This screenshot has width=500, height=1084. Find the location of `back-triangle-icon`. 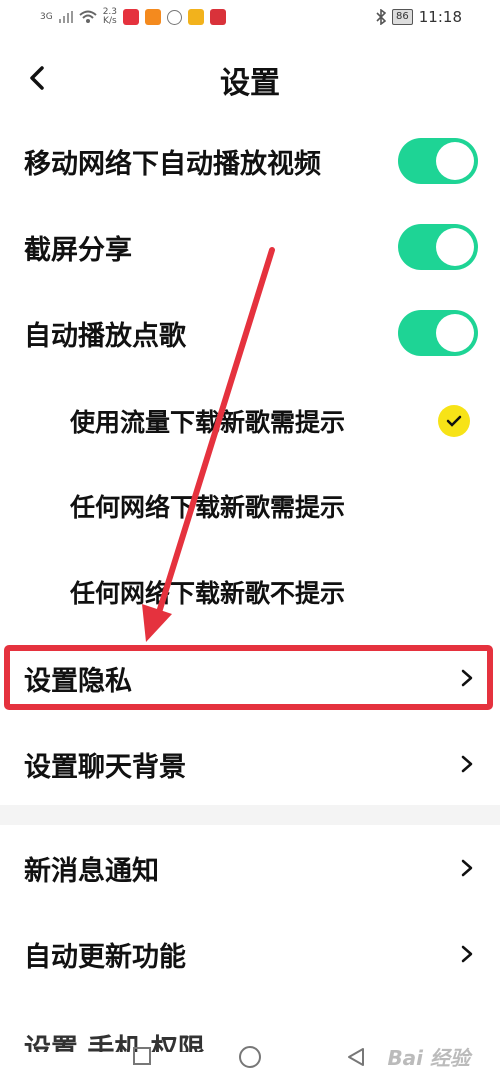

back-triangle-icon is located at coordinates (356, 1057).